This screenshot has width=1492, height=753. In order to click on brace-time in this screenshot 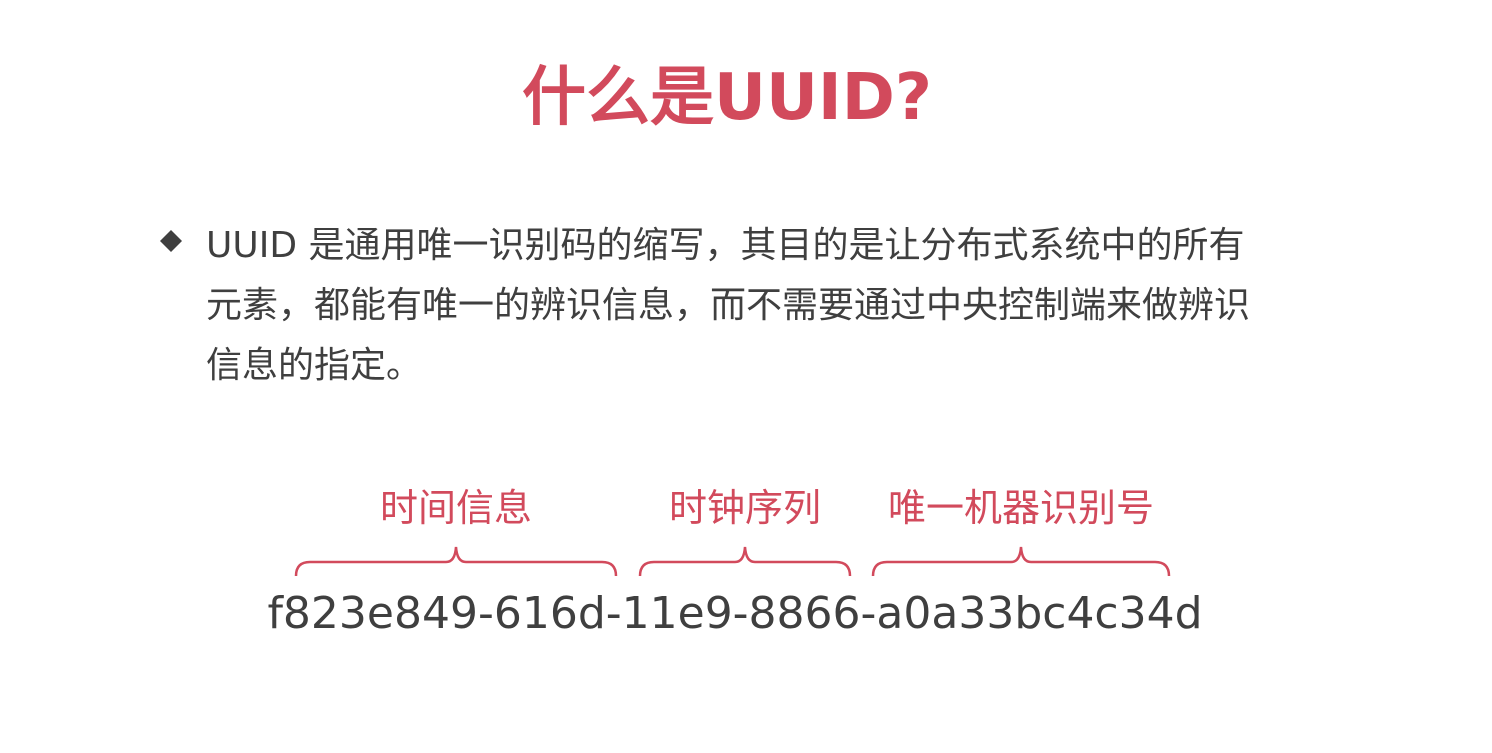, I will do `click(456, 561)`.